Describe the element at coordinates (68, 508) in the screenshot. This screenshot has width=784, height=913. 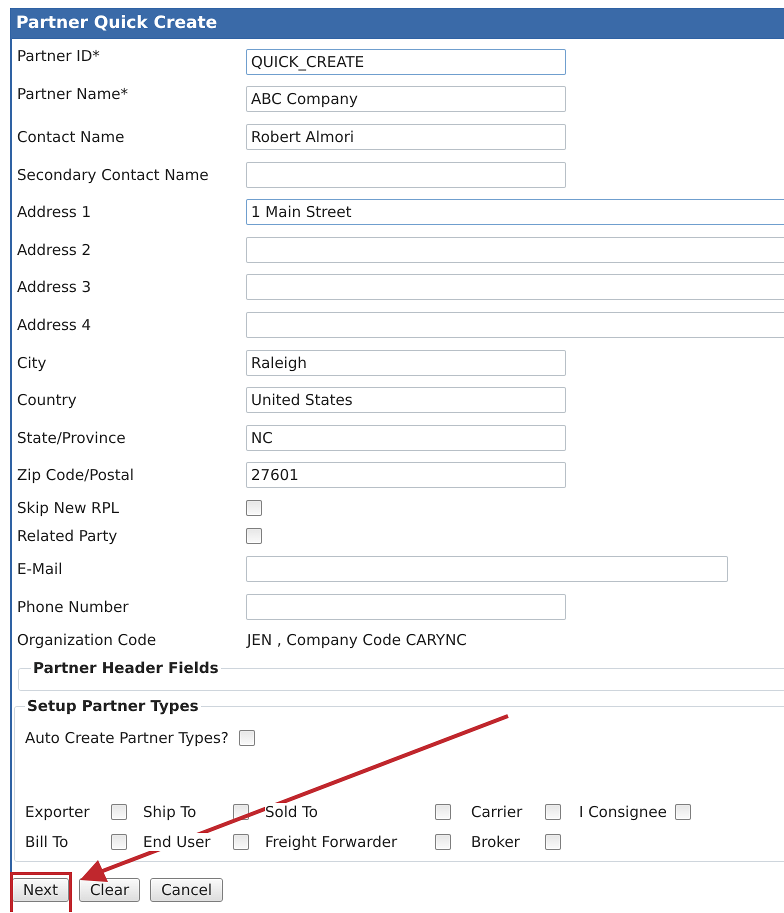
I see `field-label: Skip New RPL` at that location.